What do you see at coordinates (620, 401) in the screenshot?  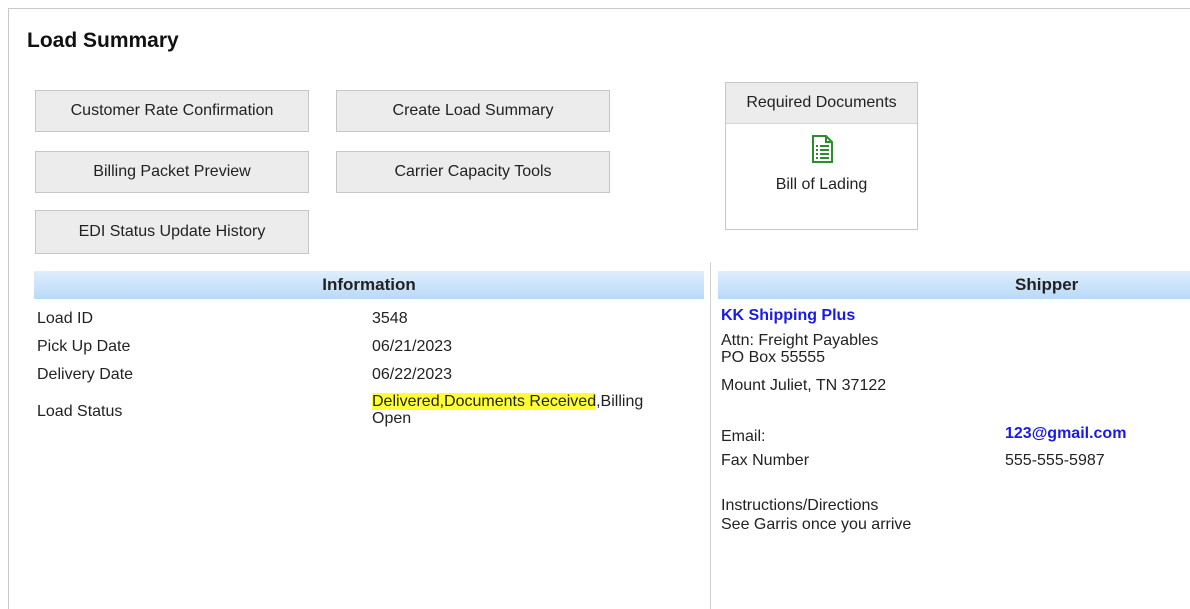 I see `load-status-text-1: ,Billing` at bounding box center [620, 401].